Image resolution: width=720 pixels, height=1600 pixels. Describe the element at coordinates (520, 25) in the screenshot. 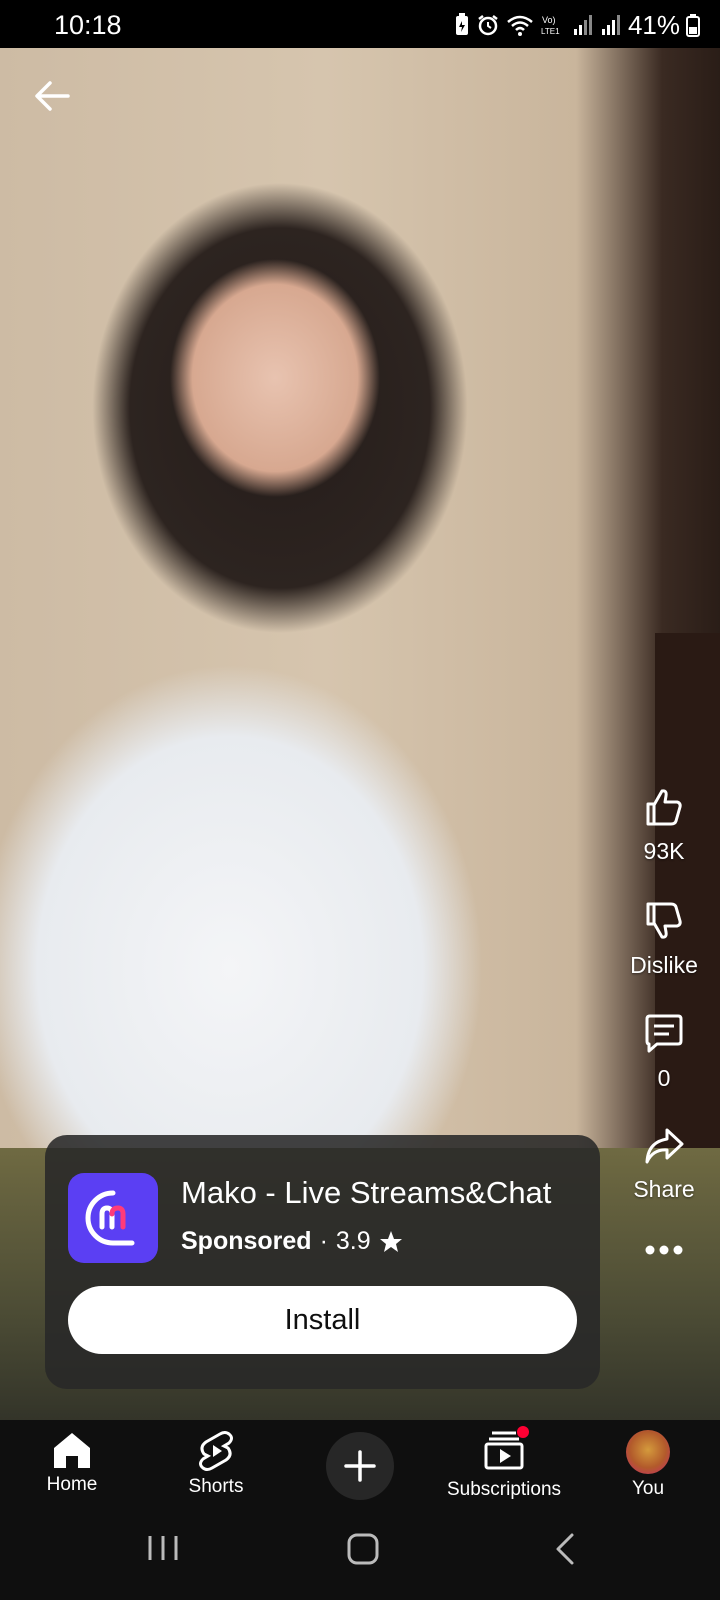

I see `wifi-icon` at that location.